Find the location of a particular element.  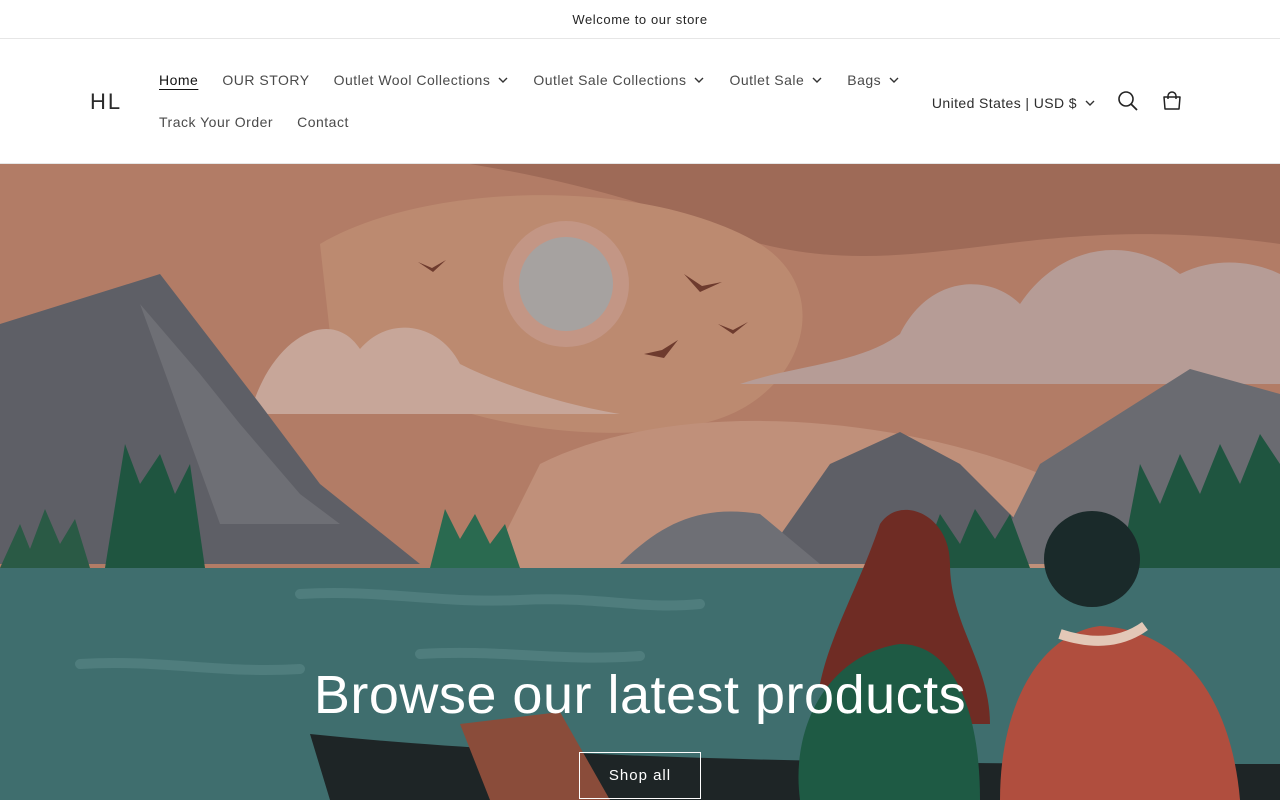

shop-all-button: Shop all is located at coordinates (640, 775).